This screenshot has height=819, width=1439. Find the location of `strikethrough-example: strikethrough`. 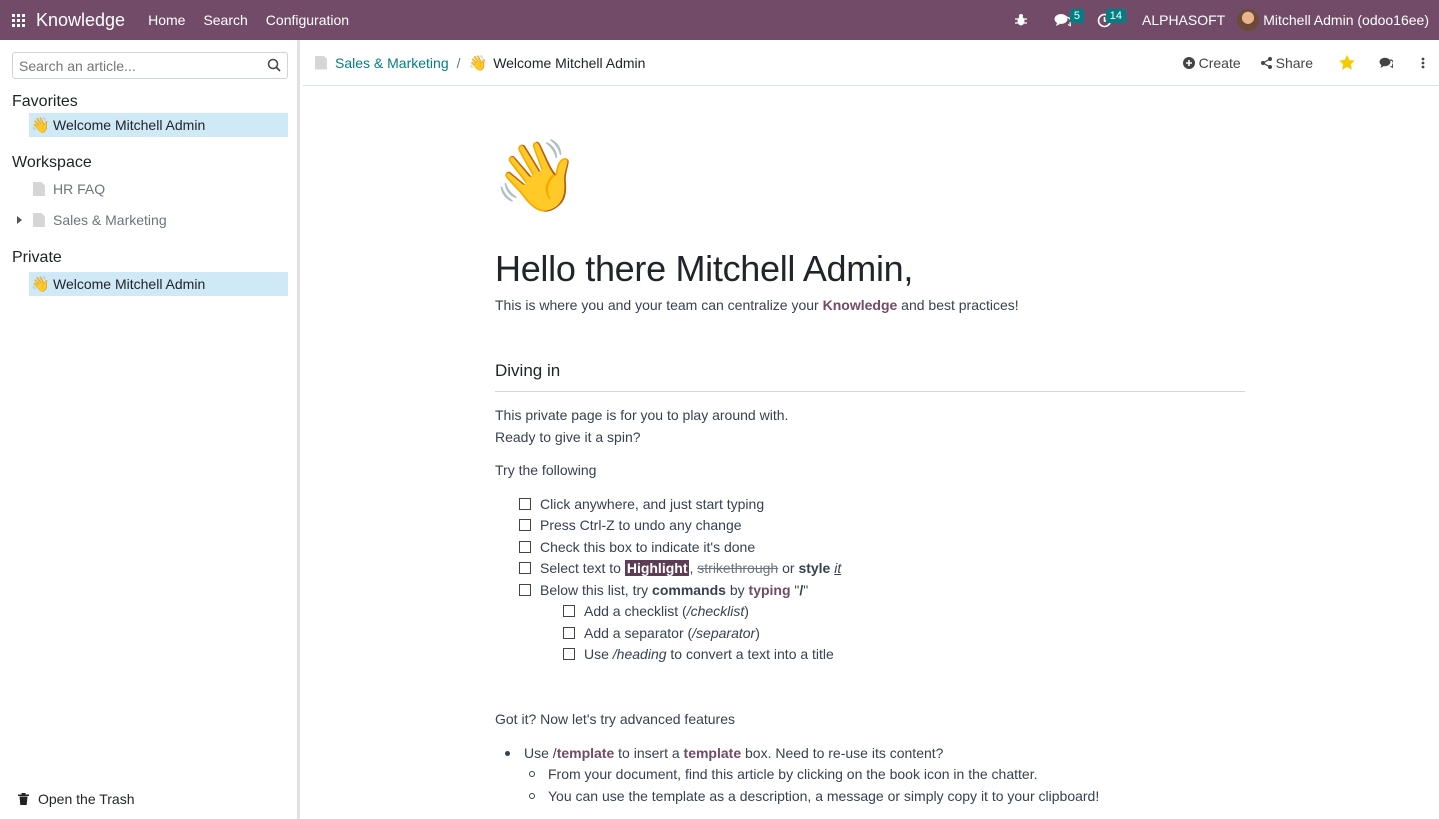

strikethrough-example: strikethrough is located at coordinates (738, 568).